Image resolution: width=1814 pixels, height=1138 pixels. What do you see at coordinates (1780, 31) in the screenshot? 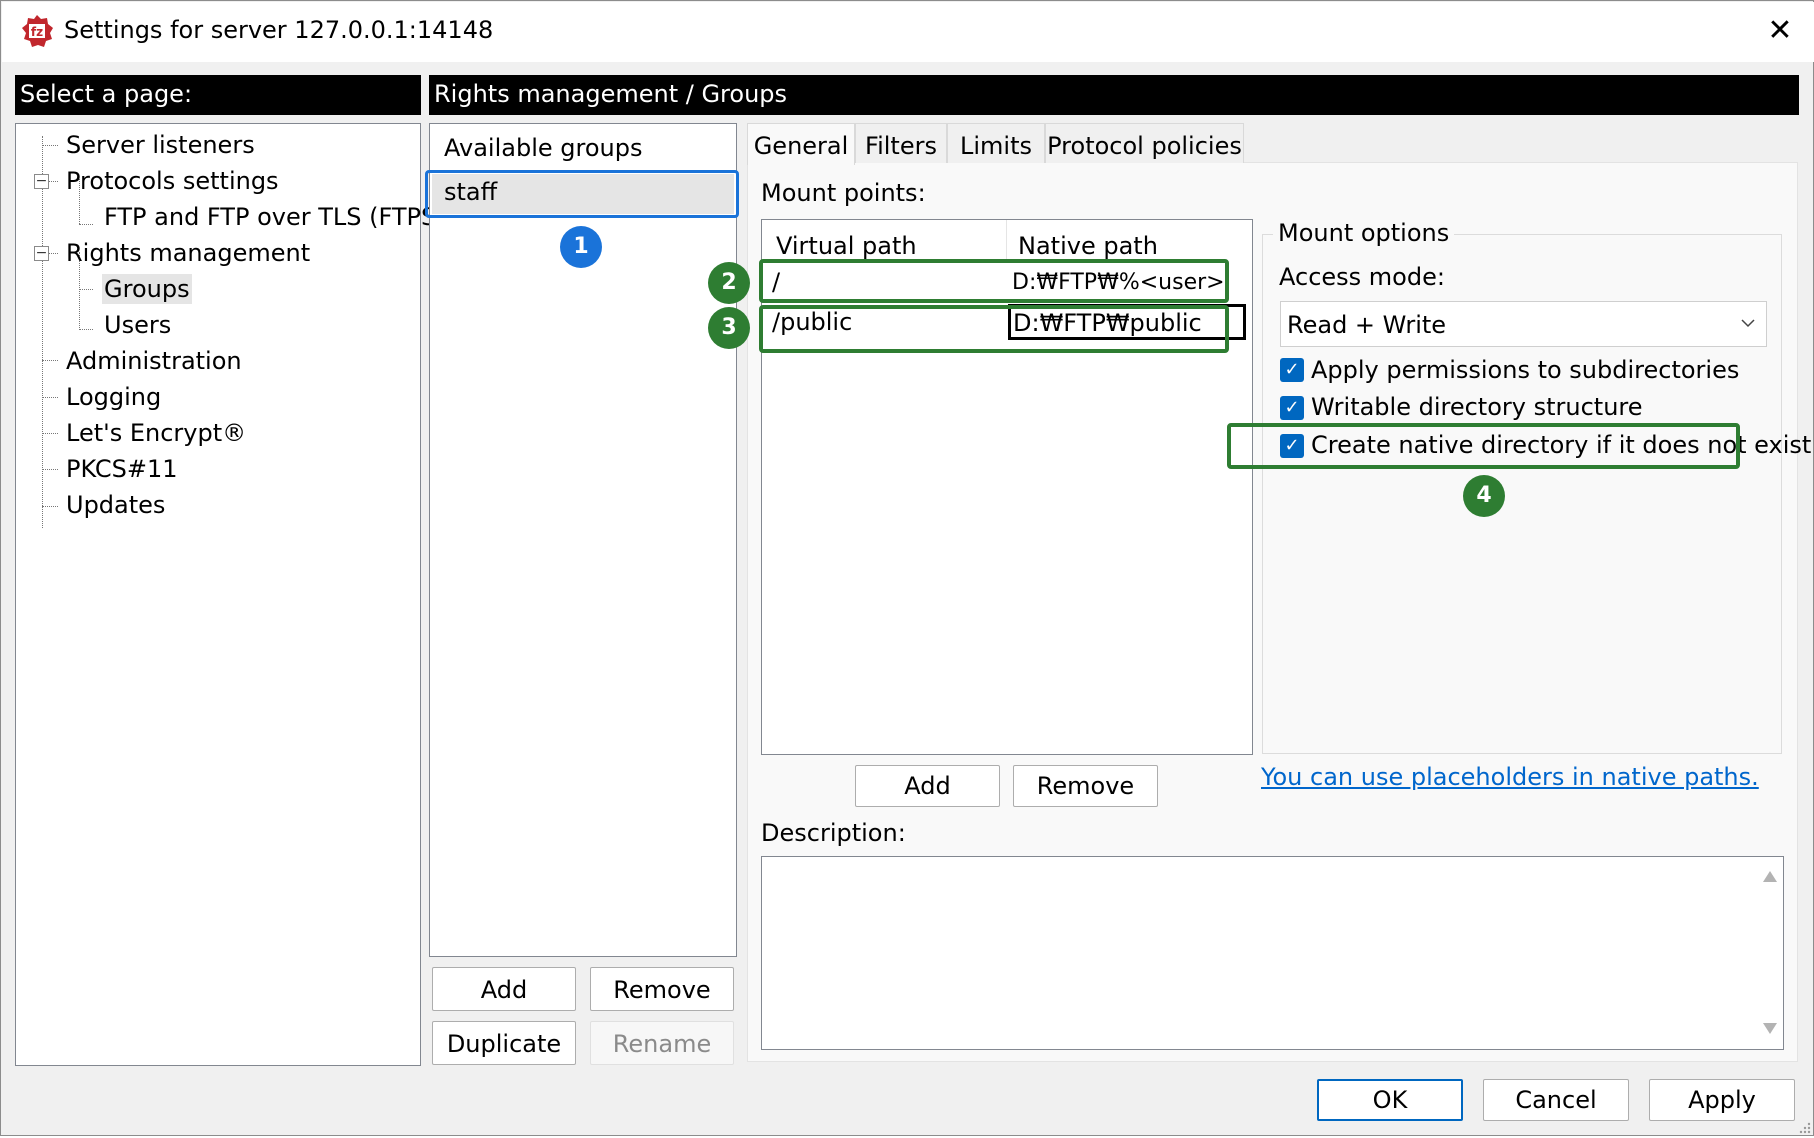
I see `close-icon: ✕` at bounding box center [1780, 31].